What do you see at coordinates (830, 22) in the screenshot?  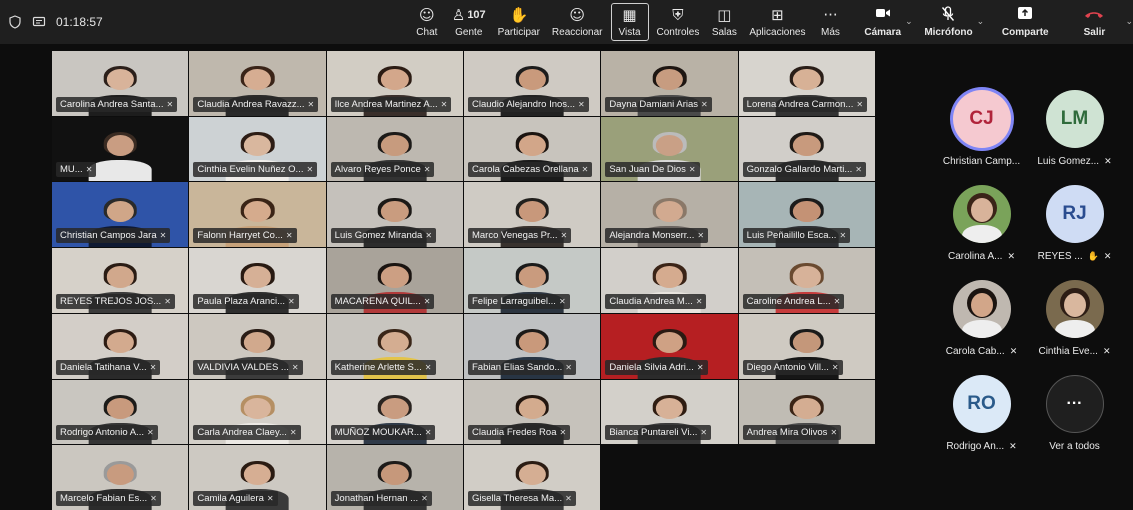 I see `tool-more-button: ··· Más` at bounding box center [830, 22].